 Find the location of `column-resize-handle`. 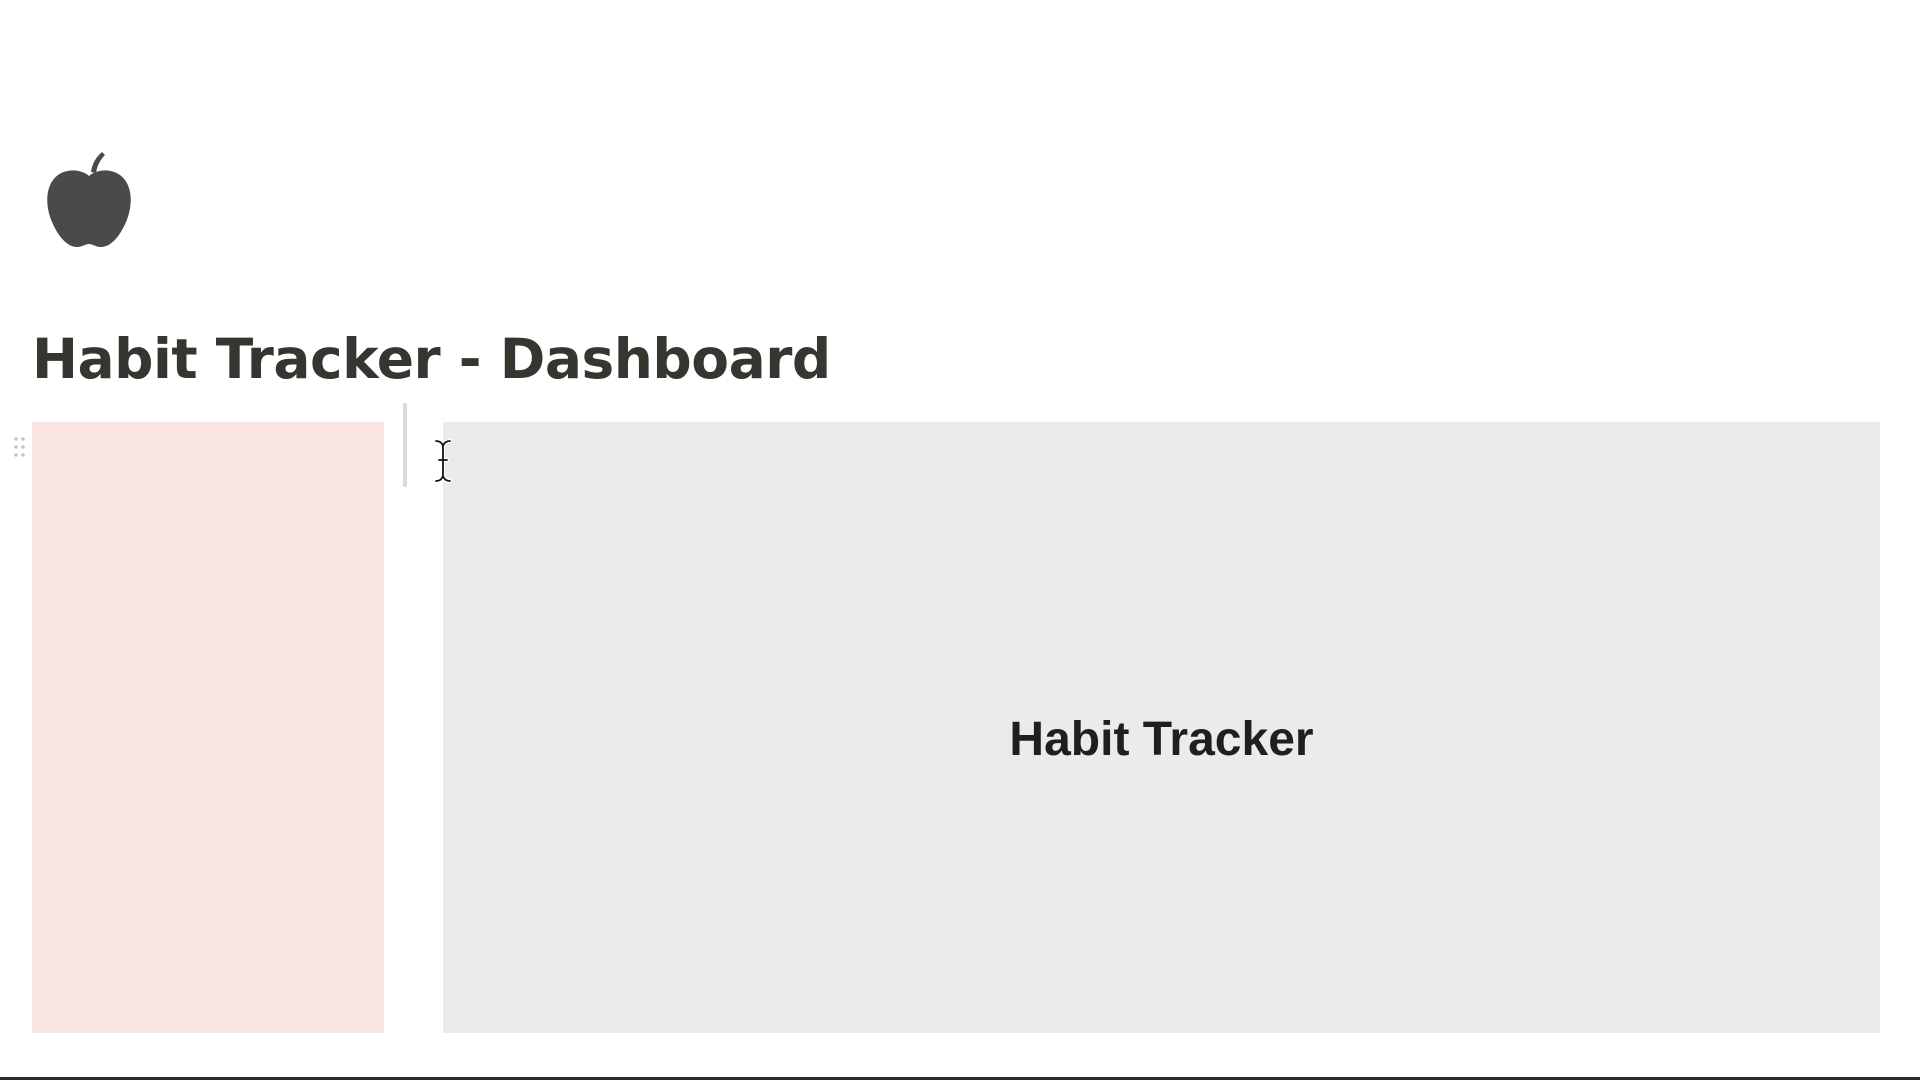

column-resize-handle is located at coordinates (405, 445).